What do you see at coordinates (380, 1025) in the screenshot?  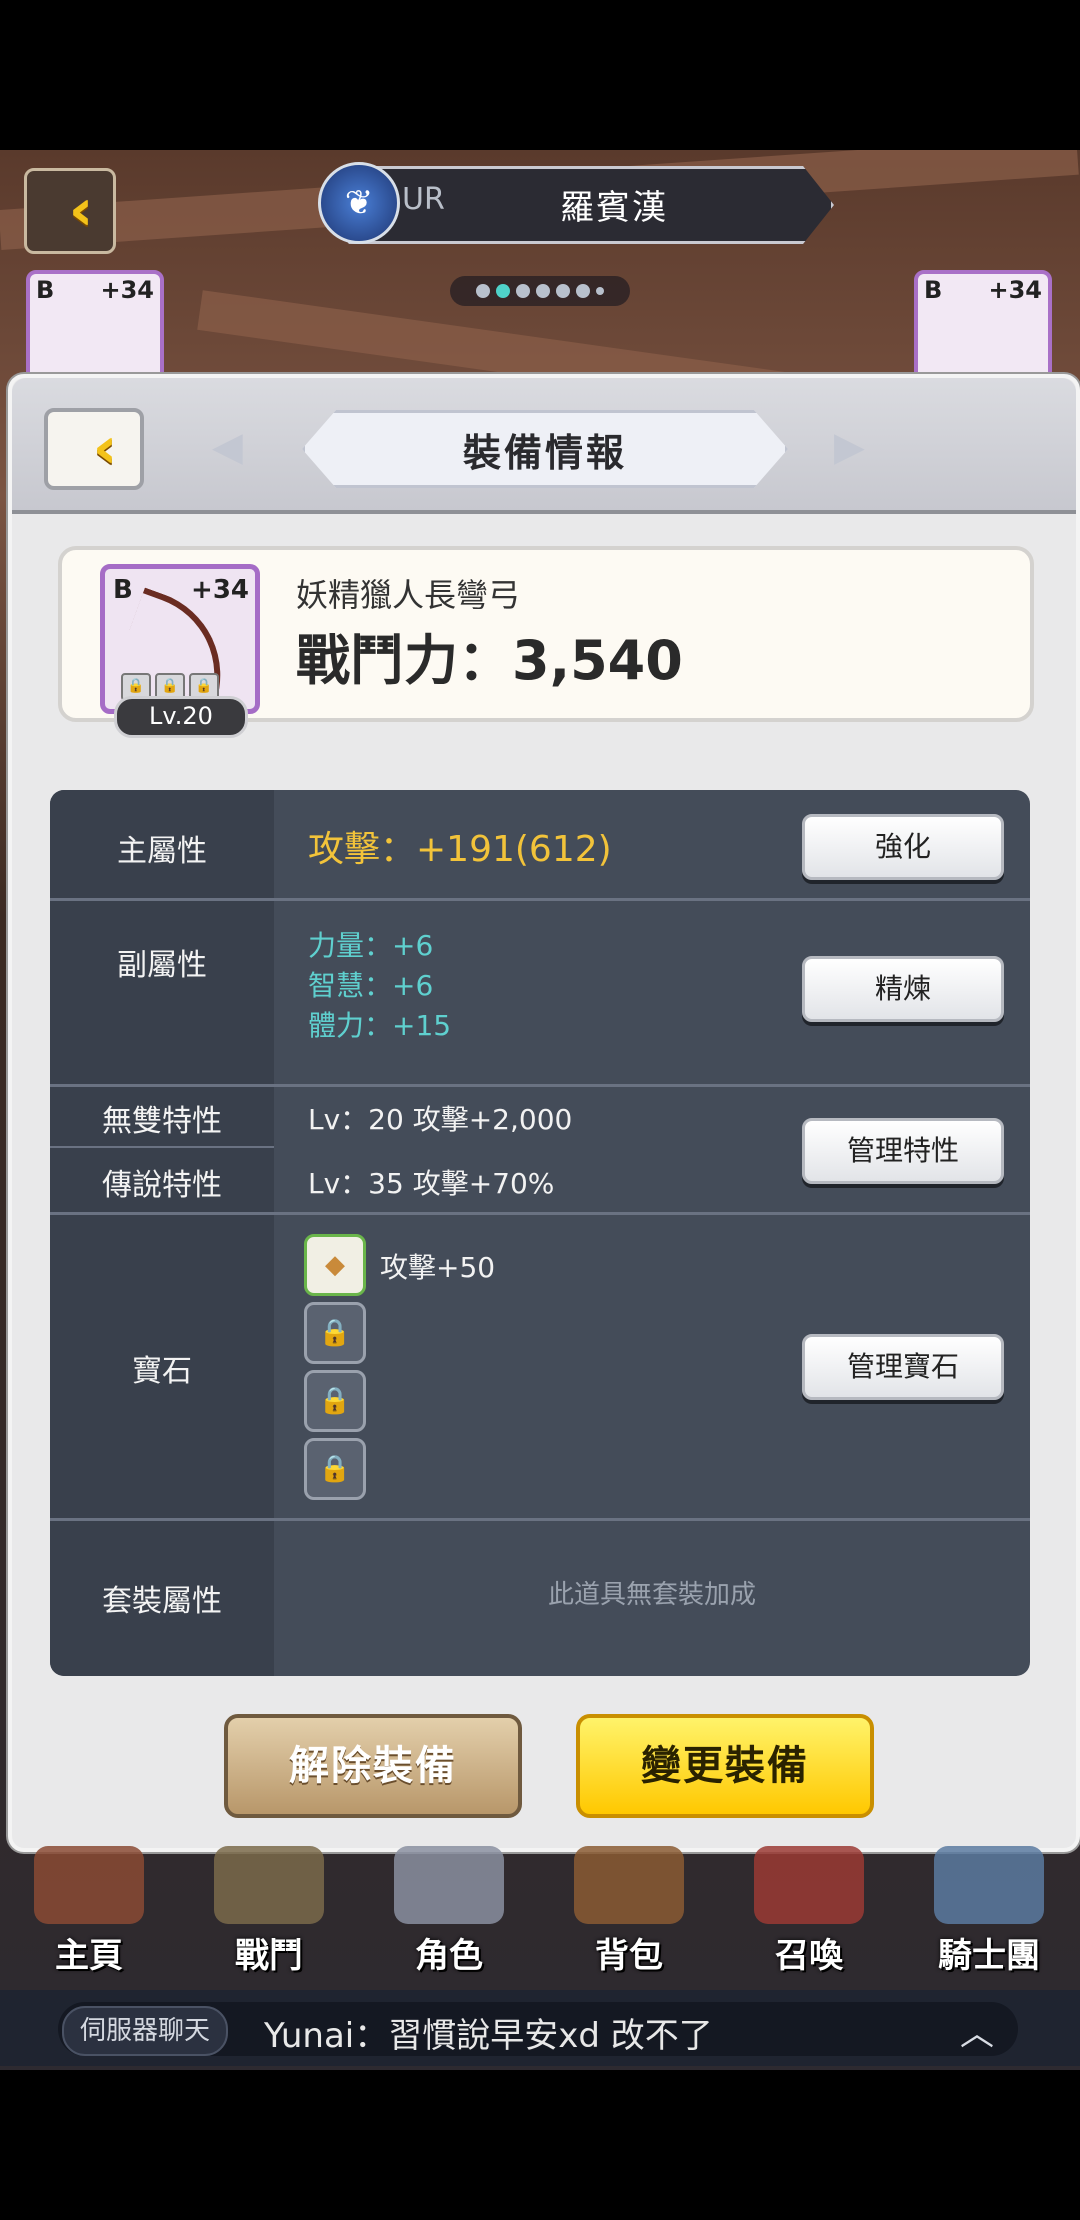 I see `sub-stat-stamina: 體力：+15` at bounding box center [380, 1025].